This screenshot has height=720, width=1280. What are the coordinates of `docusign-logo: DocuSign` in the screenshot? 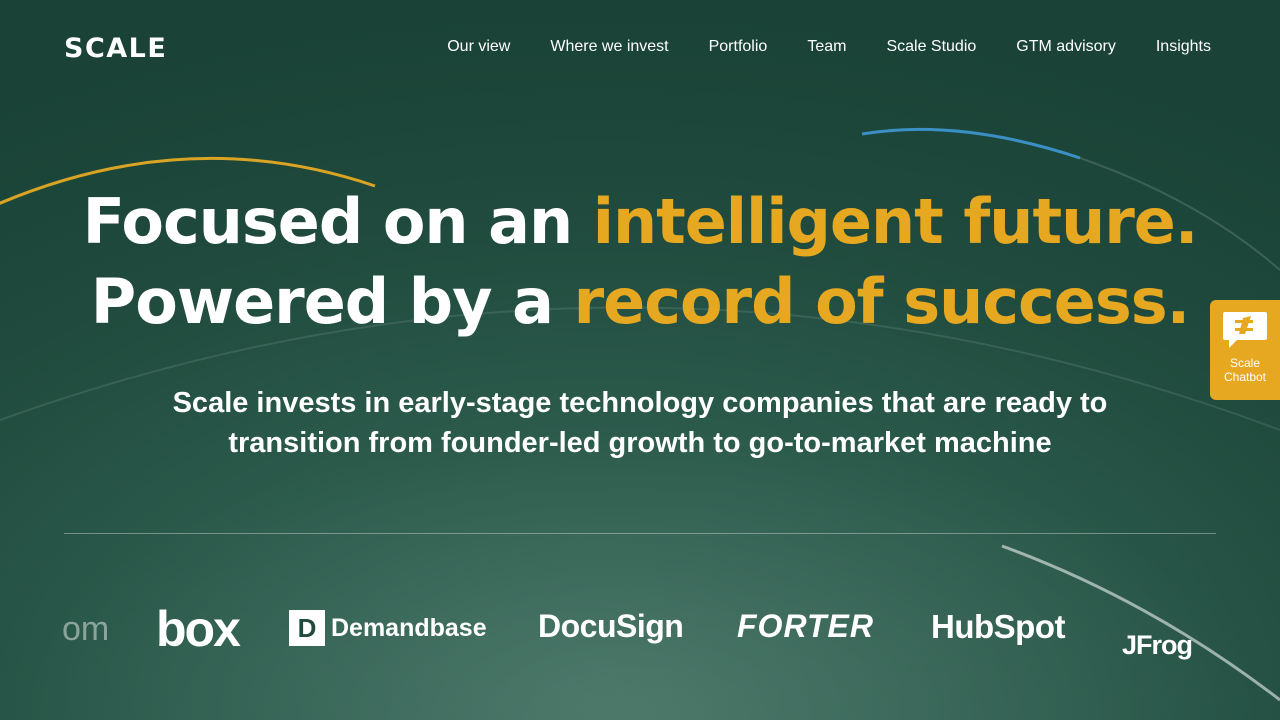 It's located at (611, 626).